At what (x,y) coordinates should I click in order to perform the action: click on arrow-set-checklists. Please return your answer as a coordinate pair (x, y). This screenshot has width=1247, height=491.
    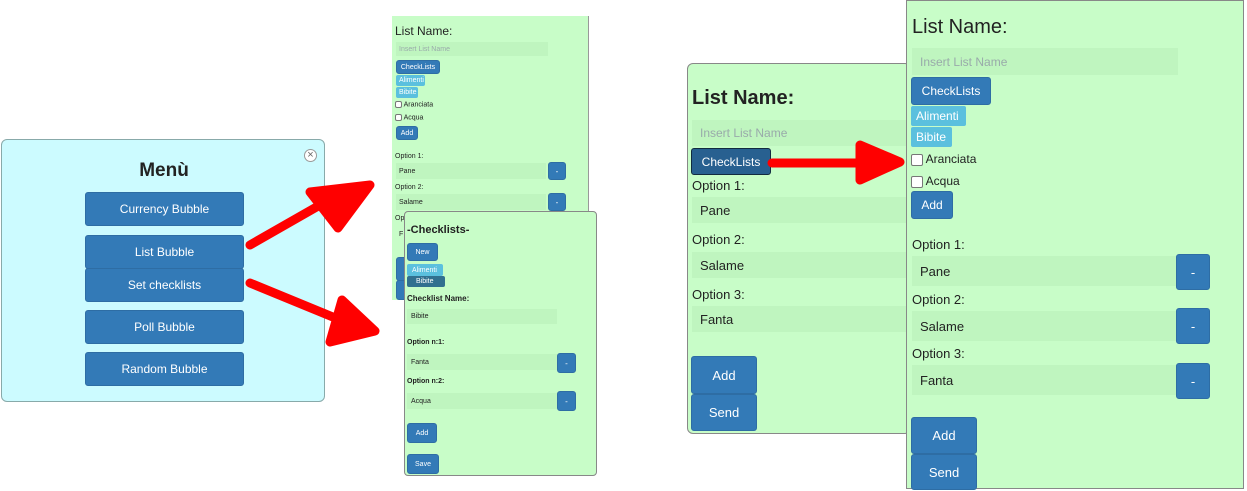
    Looking at the image, I should click on (312, 312).